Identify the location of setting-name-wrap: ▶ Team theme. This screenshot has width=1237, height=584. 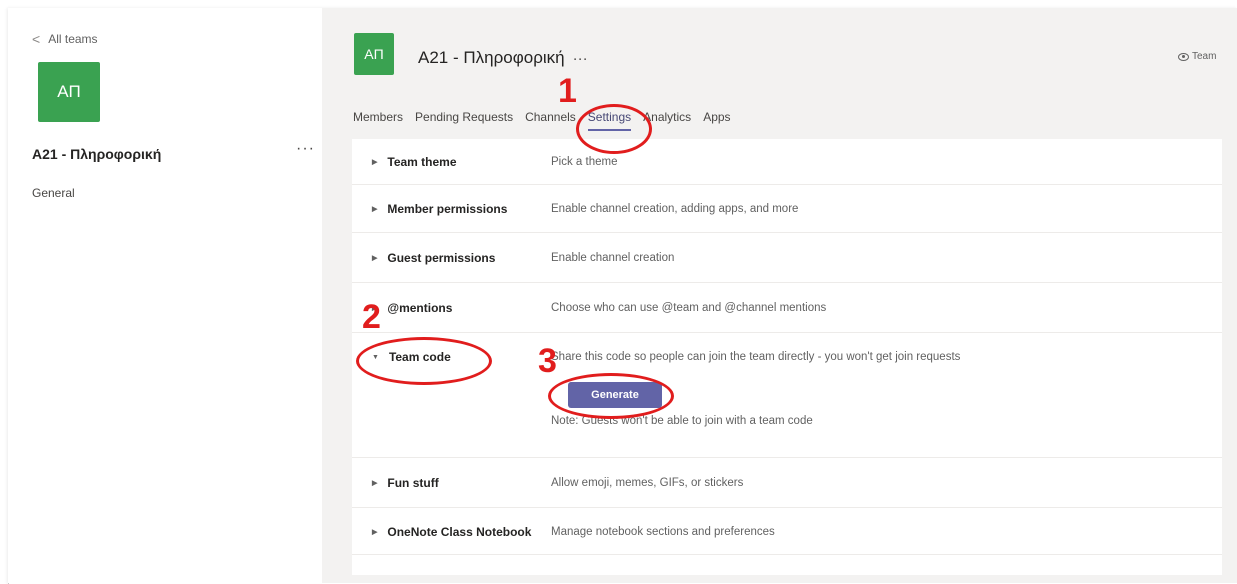
(414, 162).